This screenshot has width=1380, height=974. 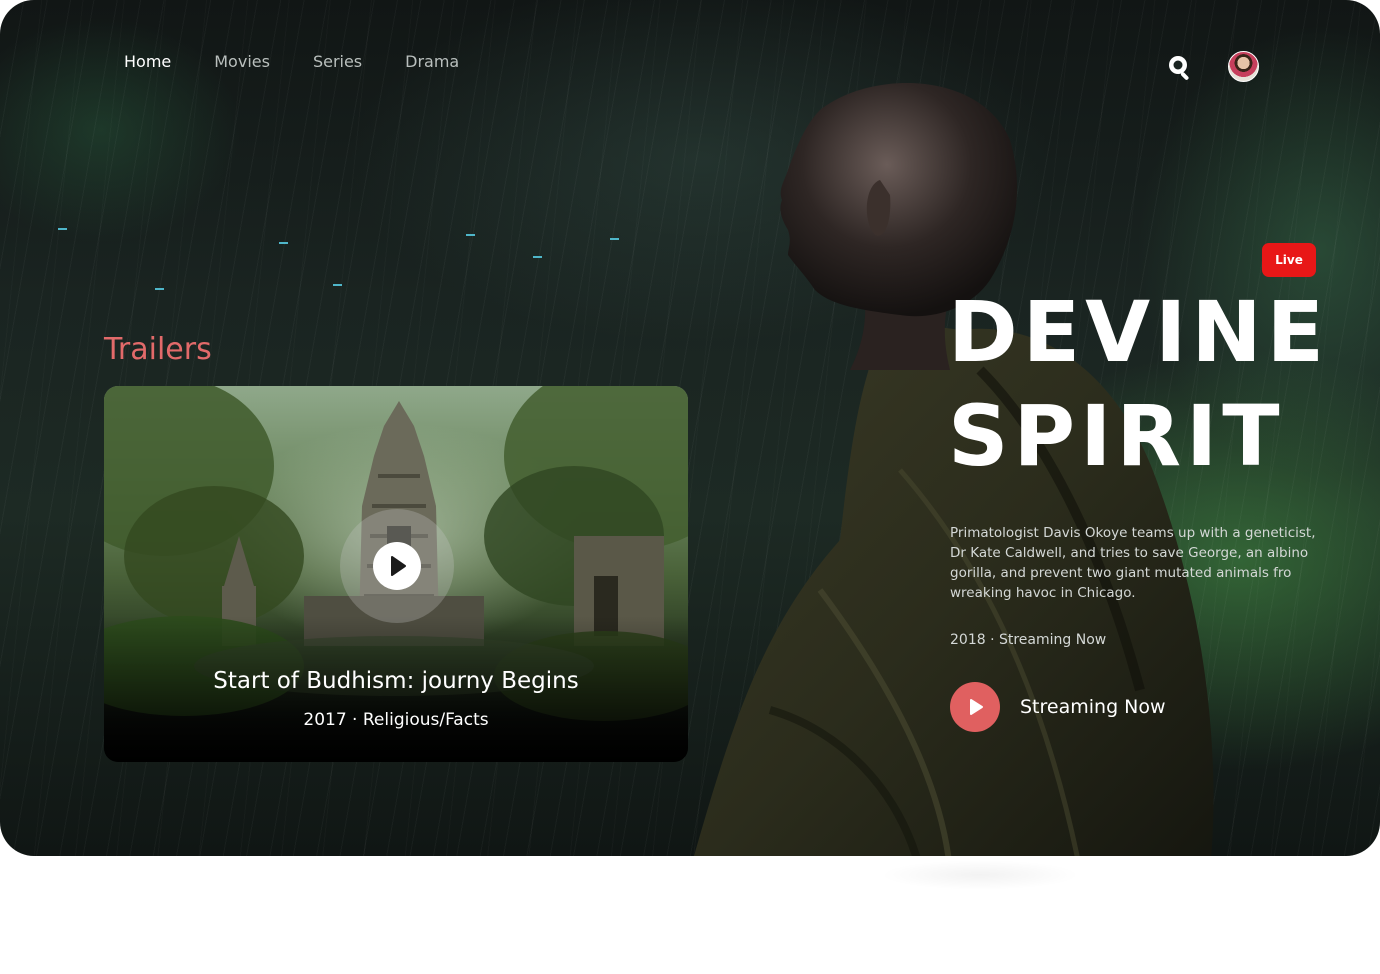 I want to click on section-title-trailers: Trailers, so click(x=158, y=349).